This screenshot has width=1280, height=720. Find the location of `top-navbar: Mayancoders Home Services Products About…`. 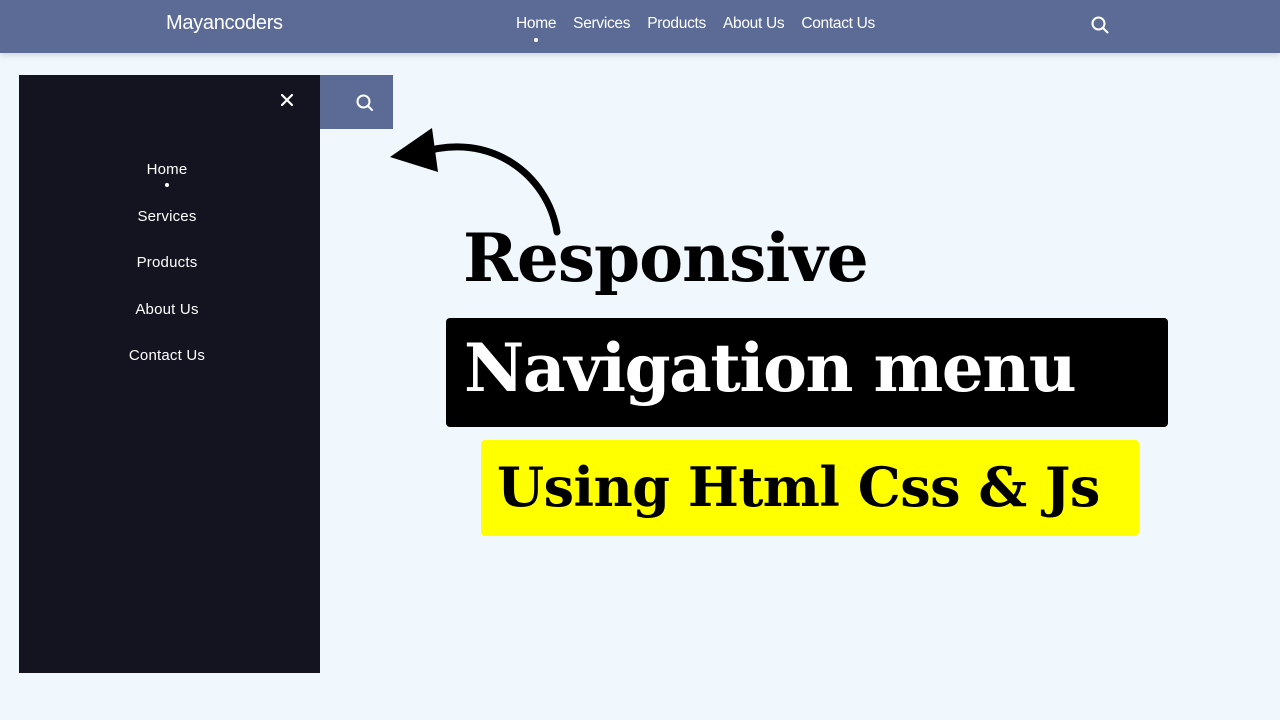

top-navbar: Mayancoders Home Services Products About… is located at coordinates (640, 26).